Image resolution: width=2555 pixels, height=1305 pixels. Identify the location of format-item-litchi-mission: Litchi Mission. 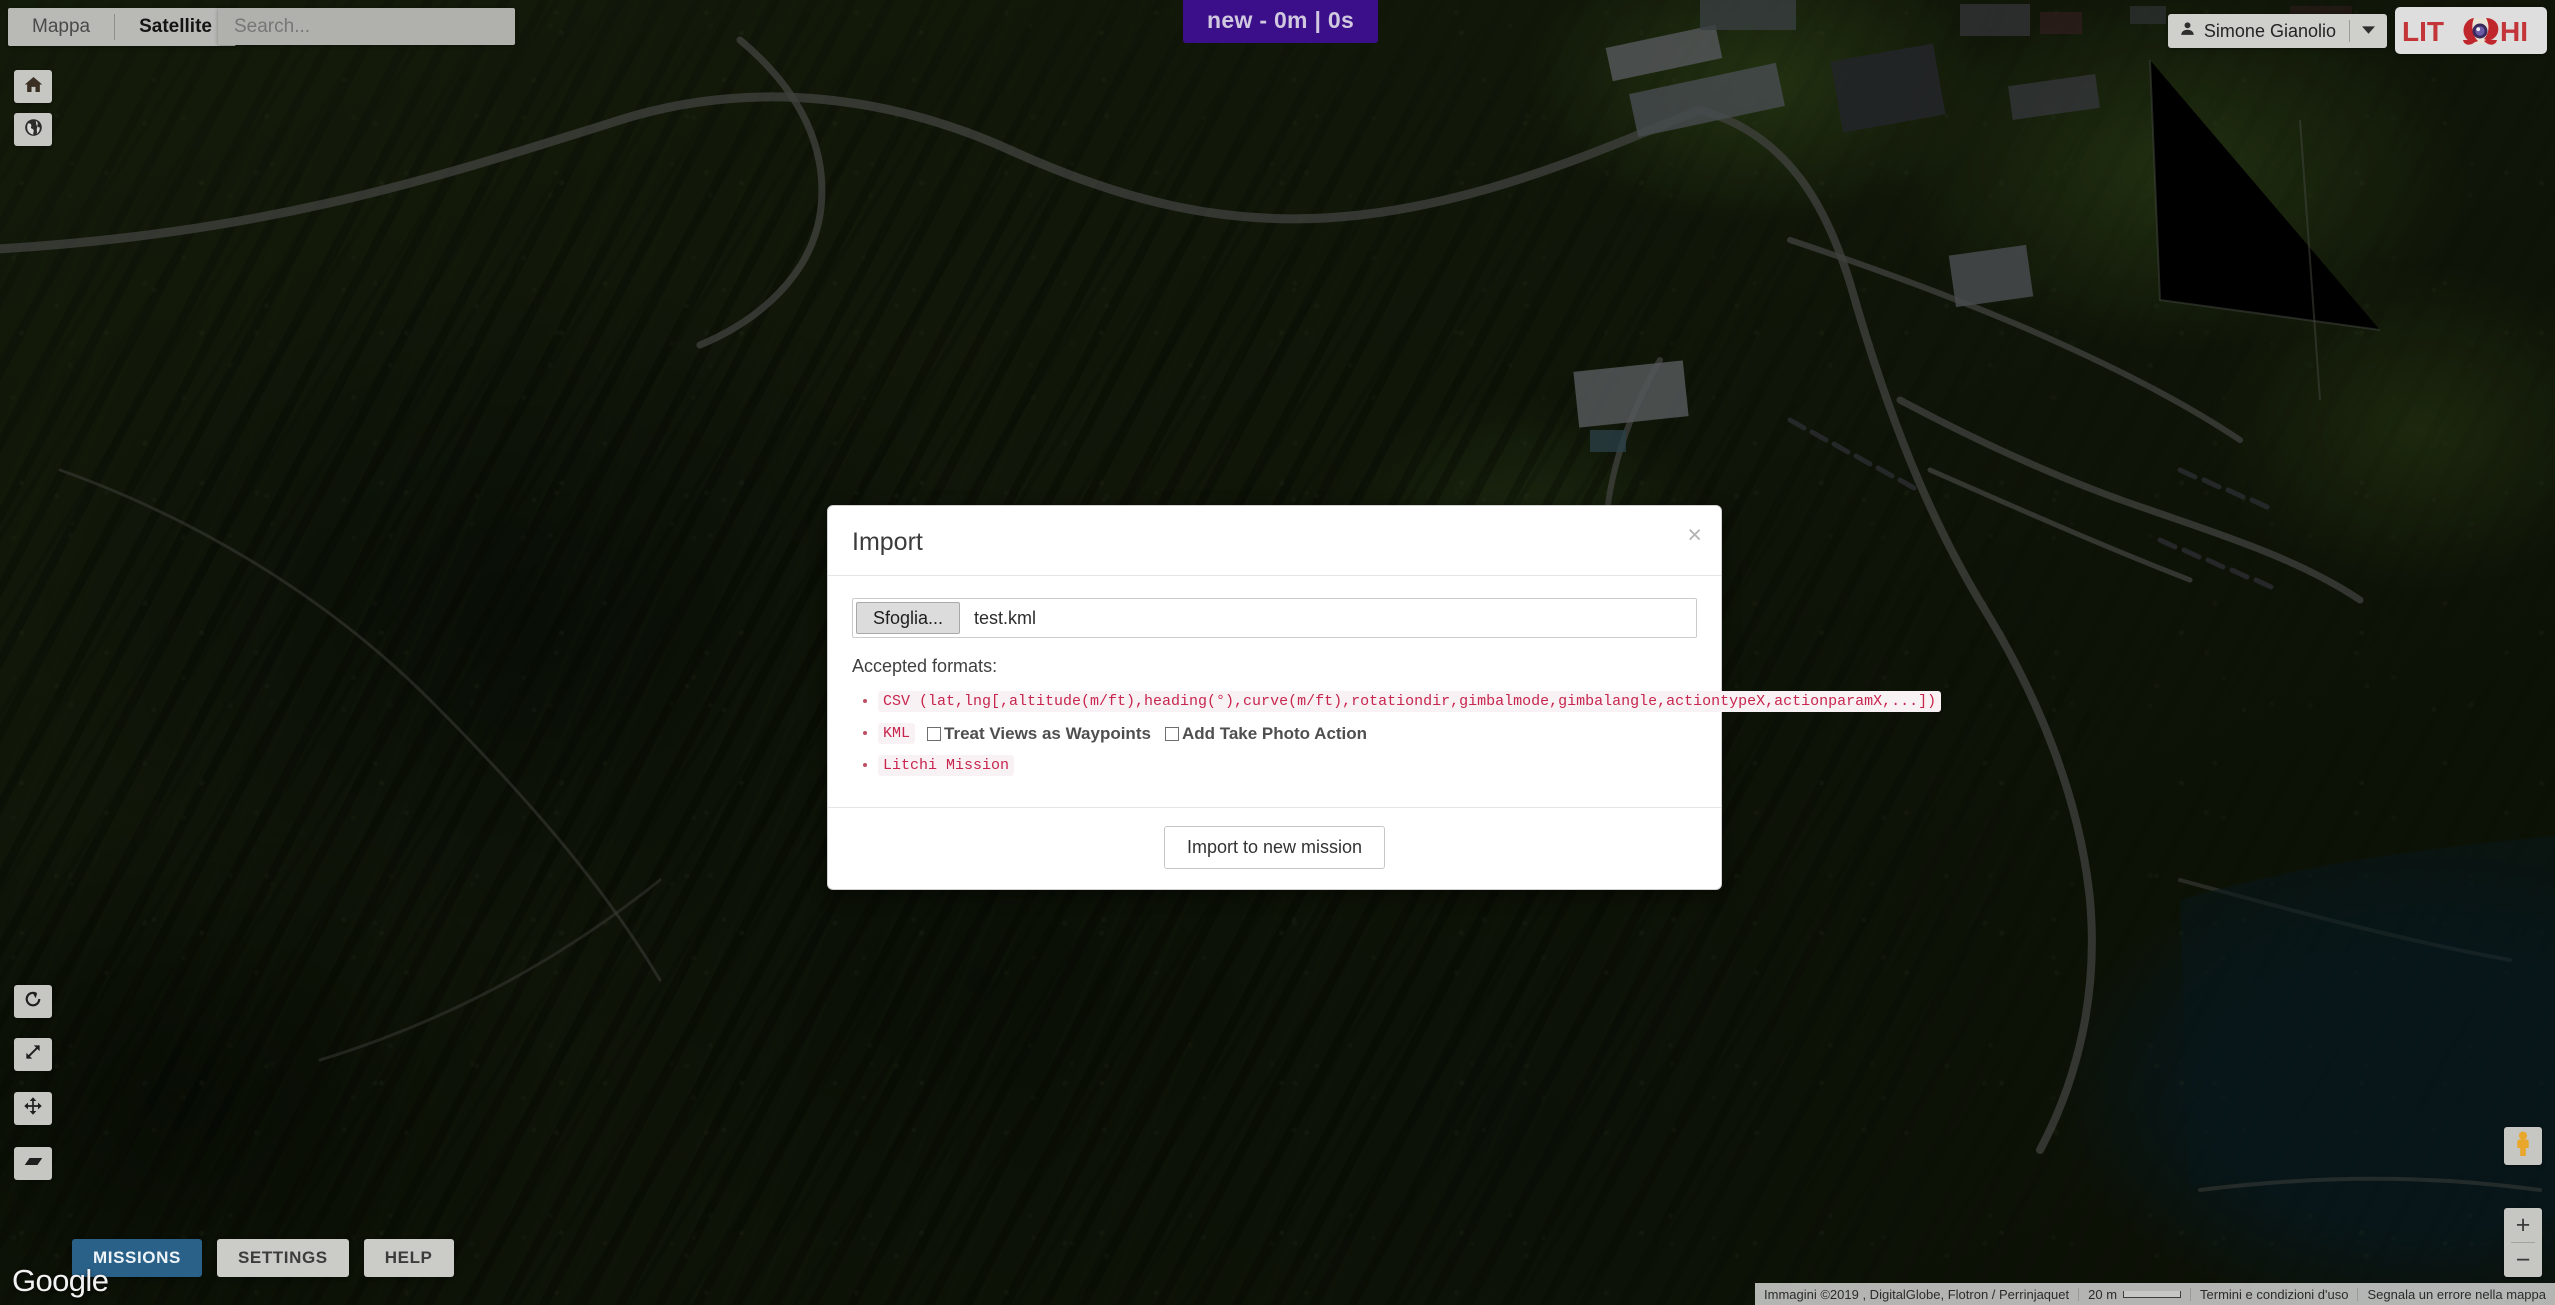
(1287, 765).